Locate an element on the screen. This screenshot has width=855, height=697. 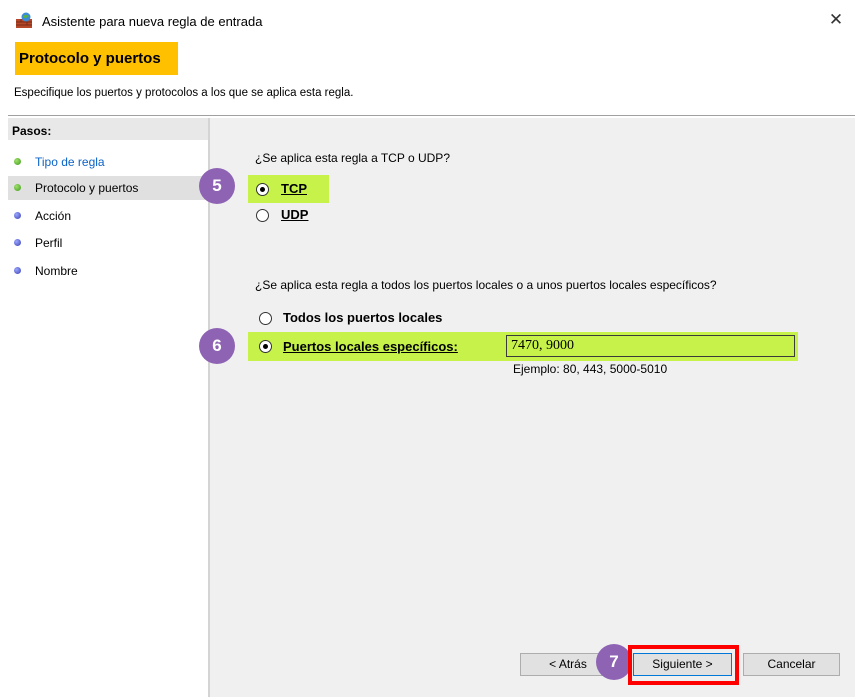
step-tipo-de-regla: Tipo de regla is located at coordinates (108, 162).